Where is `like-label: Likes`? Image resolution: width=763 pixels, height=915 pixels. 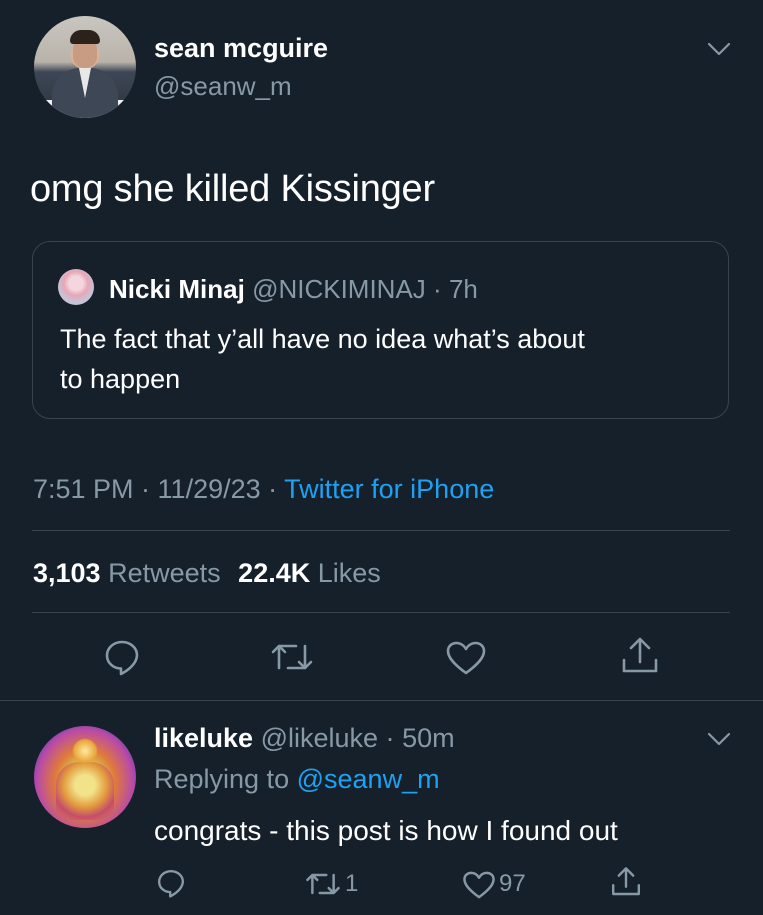
like-label: Likes is located at coordinates (349, 573).